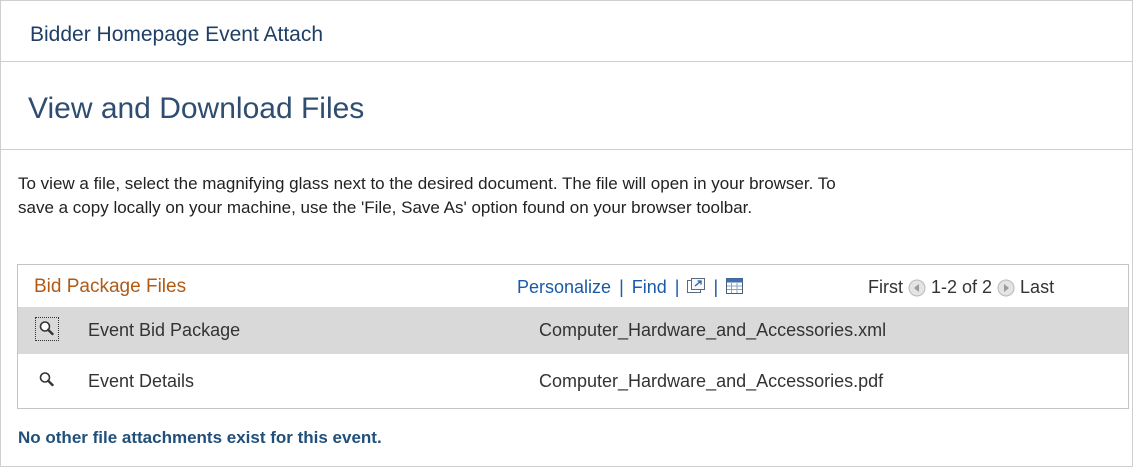 The image size is (1146, 468). I want to click on find-link: Find, so click(649, 287).